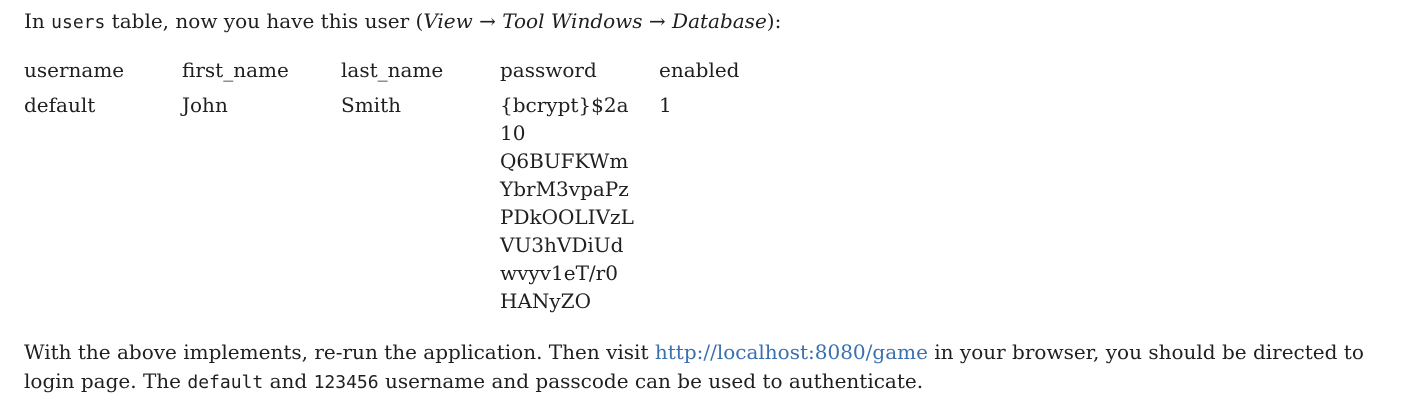  I want to click on cell-username: default, so click(60, 105).